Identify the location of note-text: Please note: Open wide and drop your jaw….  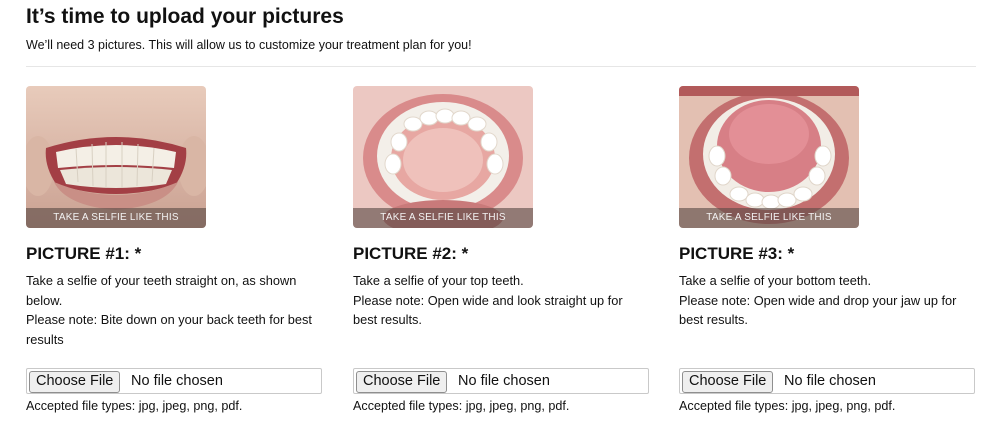
(818, 310).